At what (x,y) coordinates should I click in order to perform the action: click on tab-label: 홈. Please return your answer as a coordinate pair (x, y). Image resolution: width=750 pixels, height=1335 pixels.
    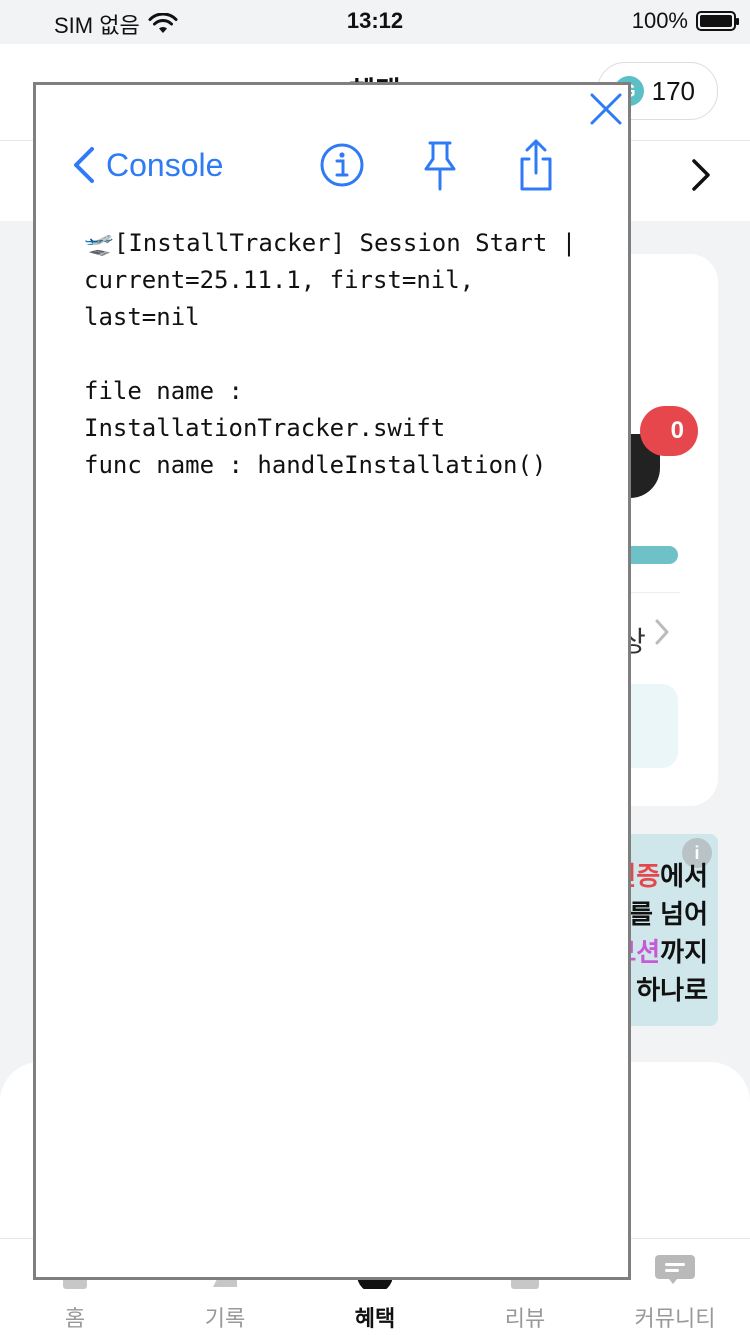
    Looking at the image, I should click on (75, 1318).